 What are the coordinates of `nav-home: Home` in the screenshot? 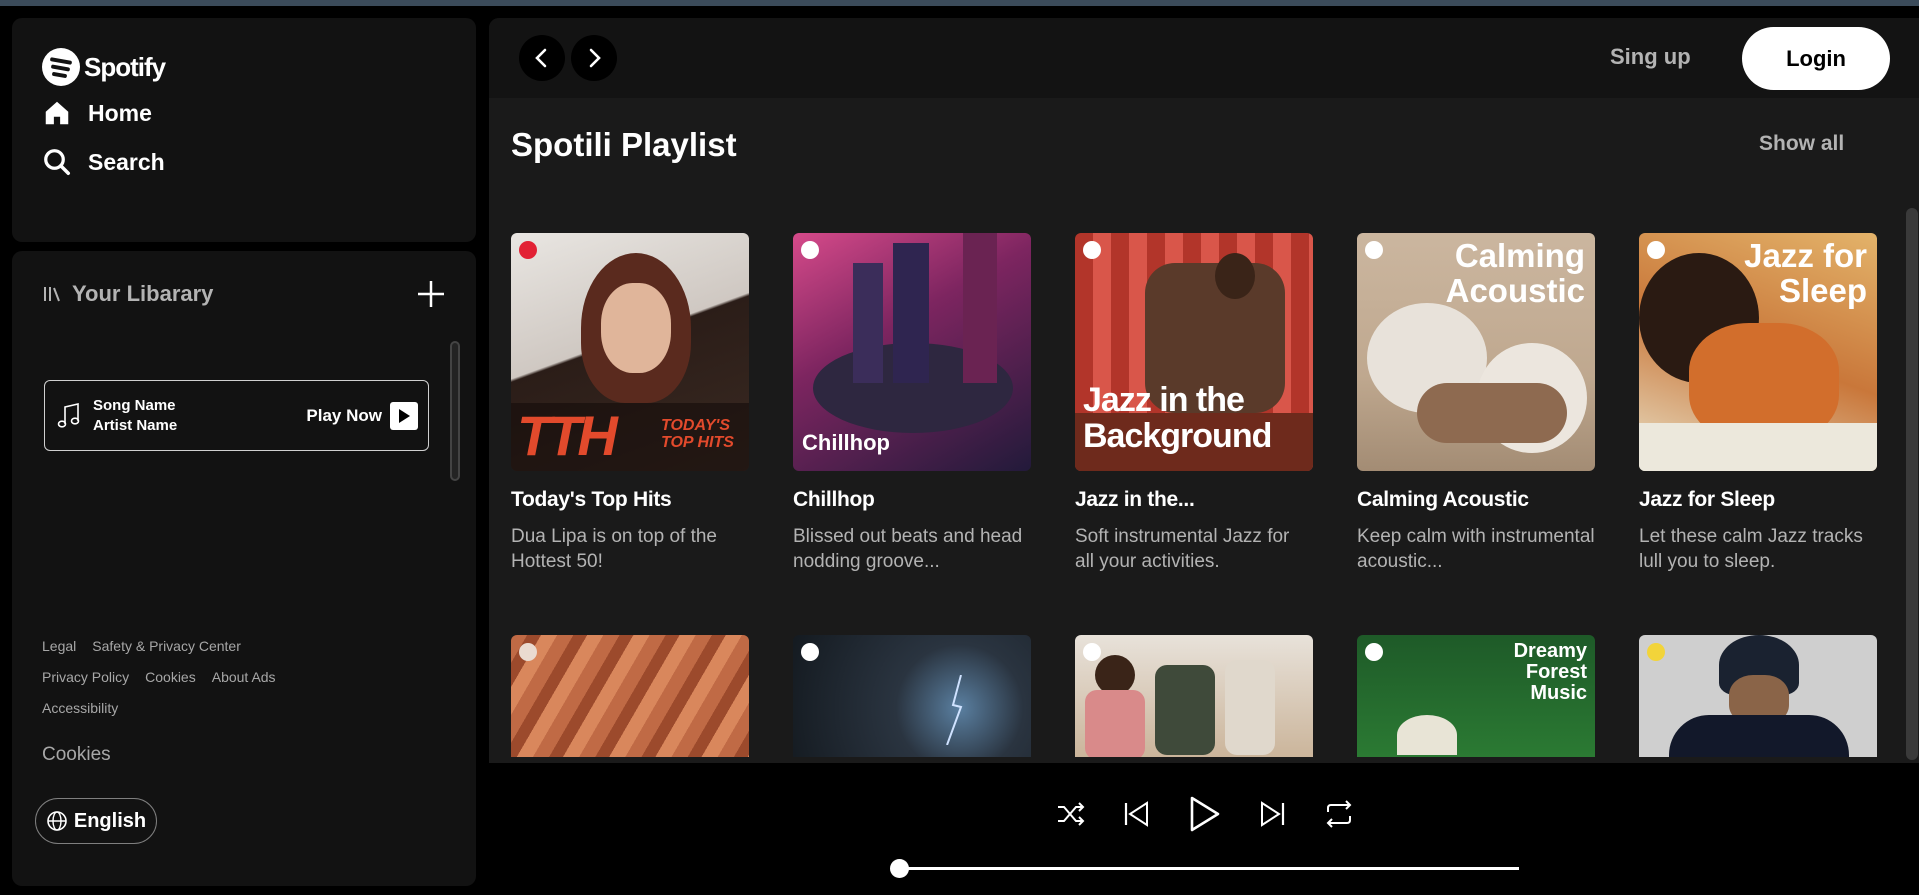 It's located at (97, 113).